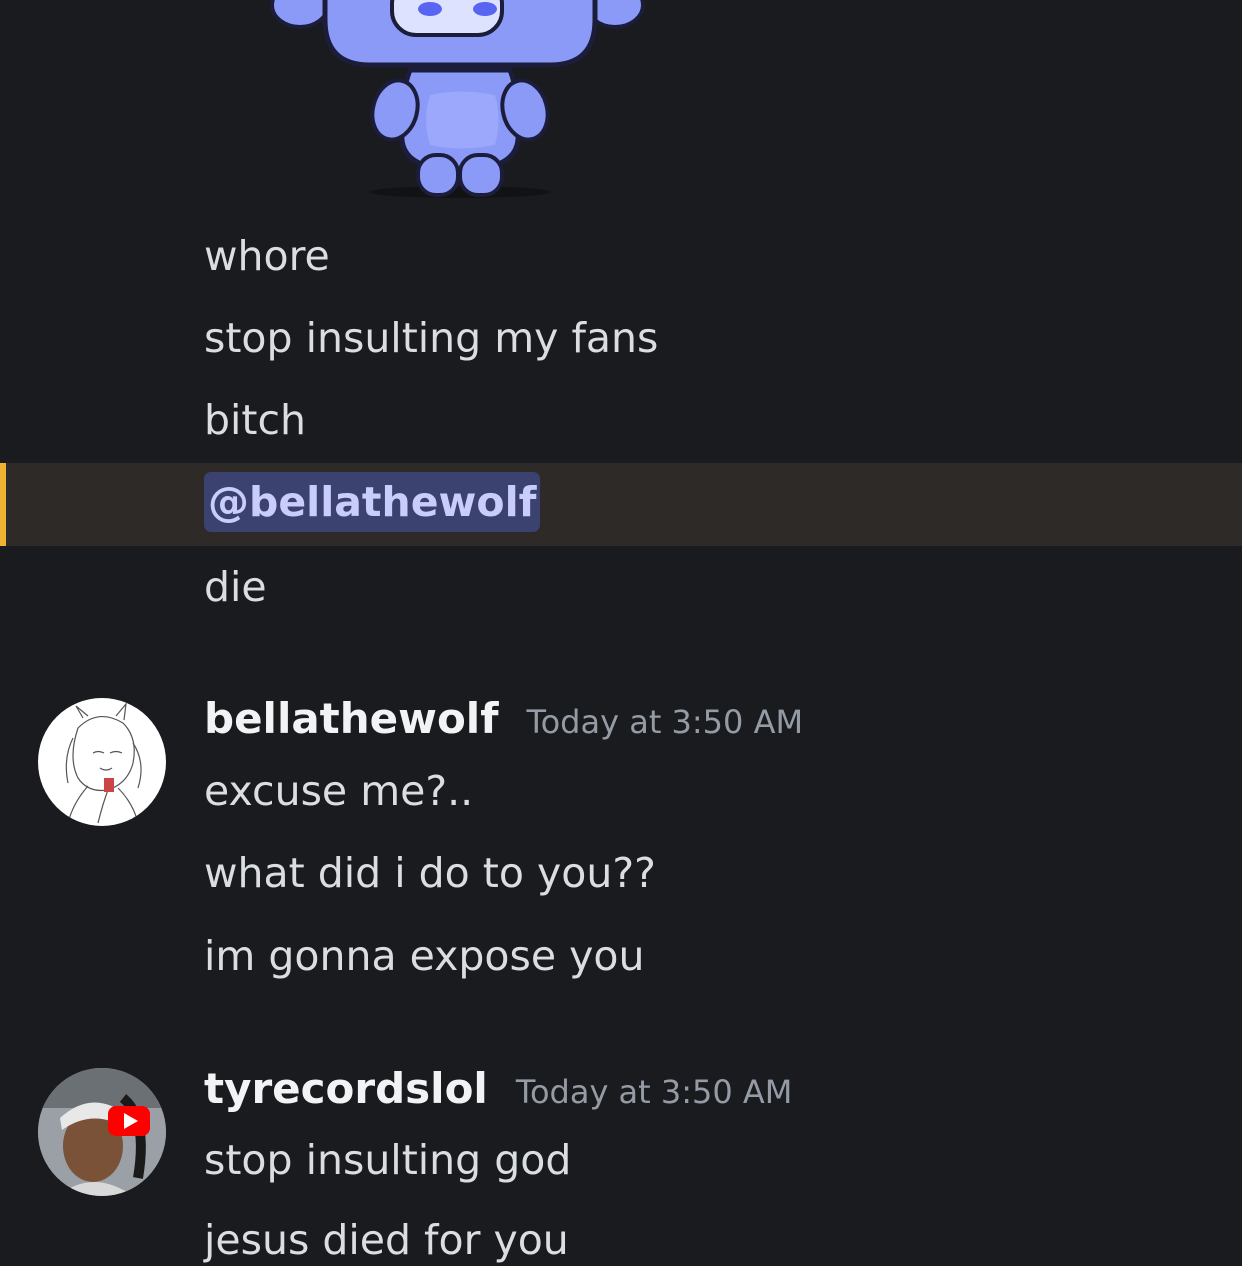 Image resolution: width=1242 pixels, height=1266 pixels. Describe the element at coordinates (351, 718) in the screenshot. I see `username: bellathewolf` at that location.